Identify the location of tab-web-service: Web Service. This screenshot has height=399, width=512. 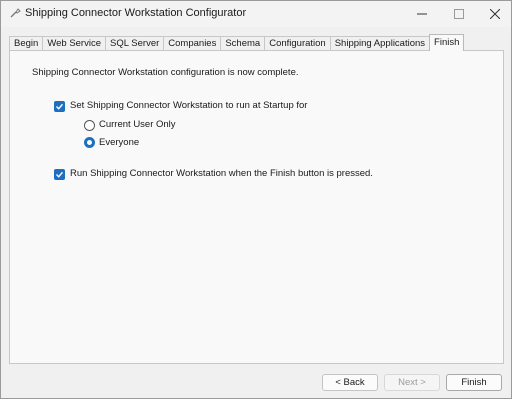
(74, 43).